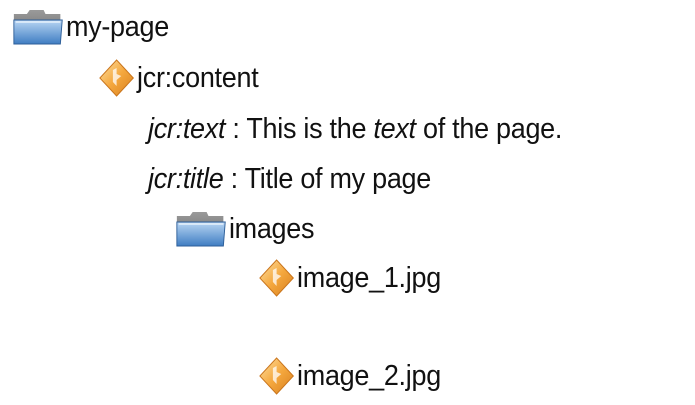  Describe the element at coordinates (198, 77) in the screenshot. I see `tree-node-label: jcr:content` at that location.